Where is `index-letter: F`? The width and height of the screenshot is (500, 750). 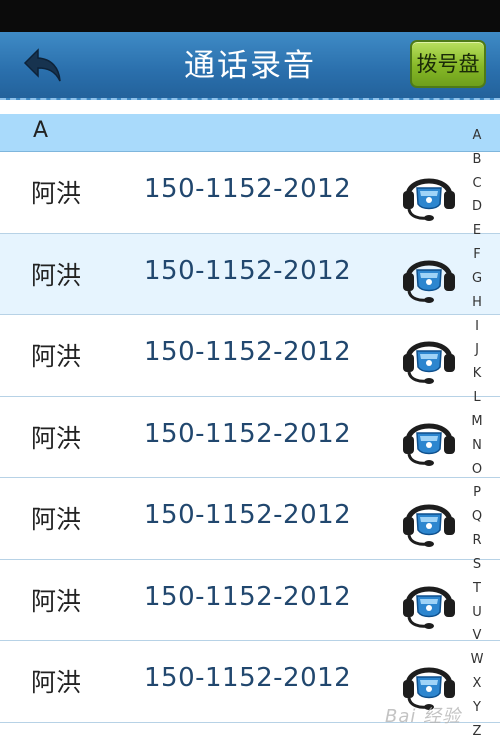
index-letter: F is located at coordinates (476, 255).